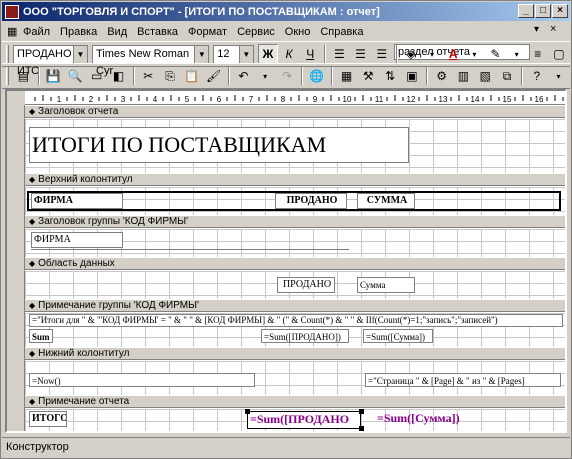 The height and width of the screenshot is (459, 572). I want to click on italic-button: К, so click(289, 54).